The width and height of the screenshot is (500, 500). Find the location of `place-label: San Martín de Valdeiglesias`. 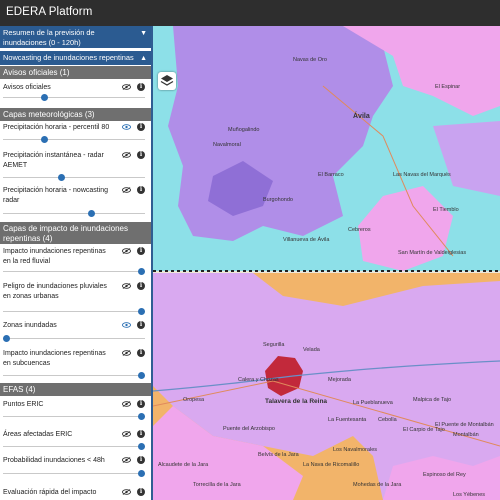

place-label: San Martín de Valdeiglesias is located at coordinates (432, 253).